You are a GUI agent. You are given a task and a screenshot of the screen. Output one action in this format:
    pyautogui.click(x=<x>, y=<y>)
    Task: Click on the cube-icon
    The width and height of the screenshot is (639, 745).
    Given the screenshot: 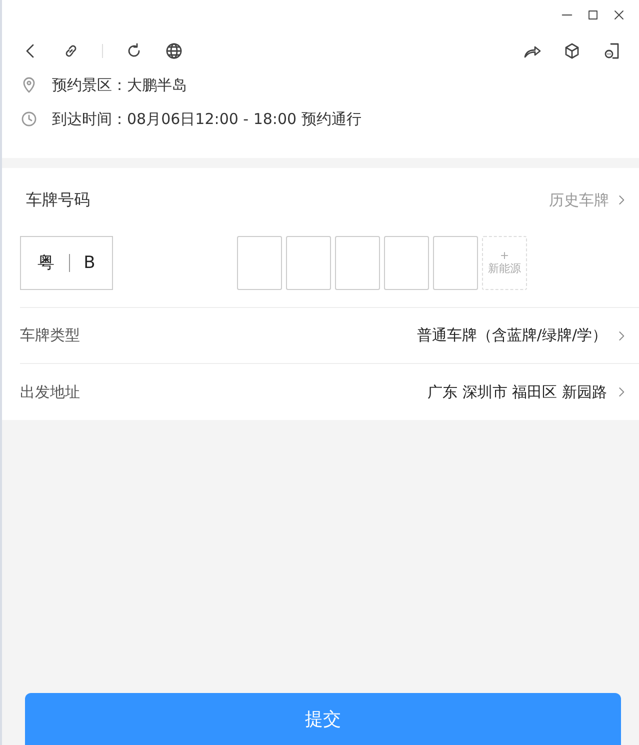 What is the action you would take?
    pyautogui.click(x=572, y=51)
    